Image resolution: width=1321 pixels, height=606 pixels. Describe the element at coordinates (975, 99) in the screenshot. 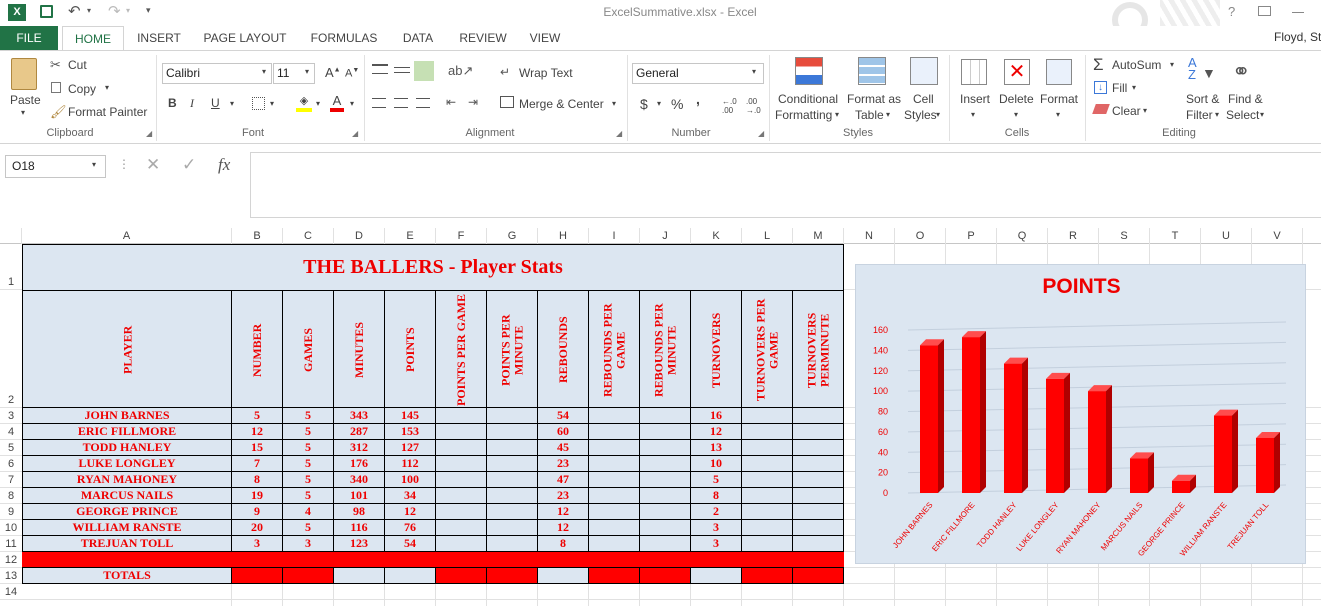

I see `insert-cells-button: Insert` at that location.